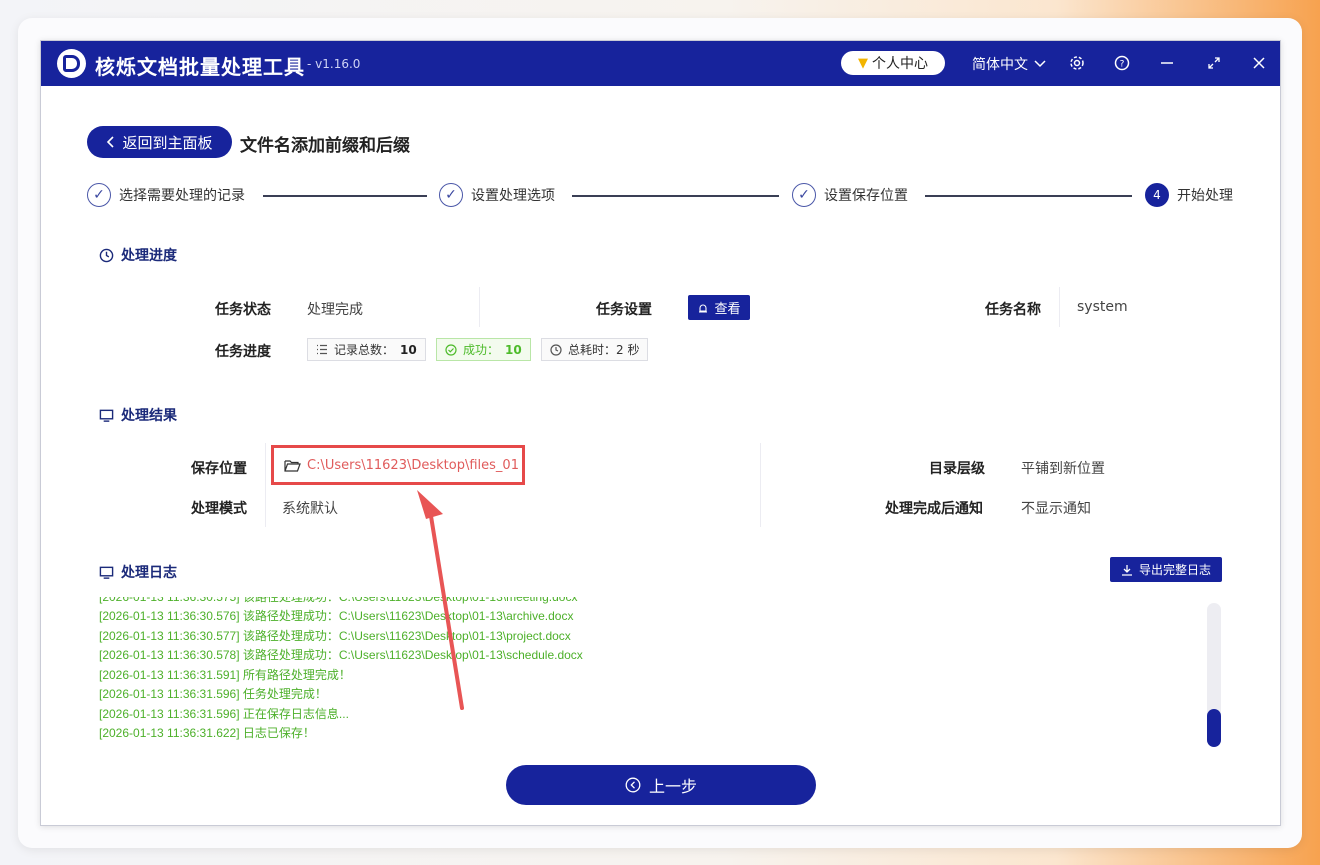 This screenshot has height=865, width=1320. Describe the element at coordinates (243, 310) in the screenshot. I see `task-status-label: 任务状态` at that location.